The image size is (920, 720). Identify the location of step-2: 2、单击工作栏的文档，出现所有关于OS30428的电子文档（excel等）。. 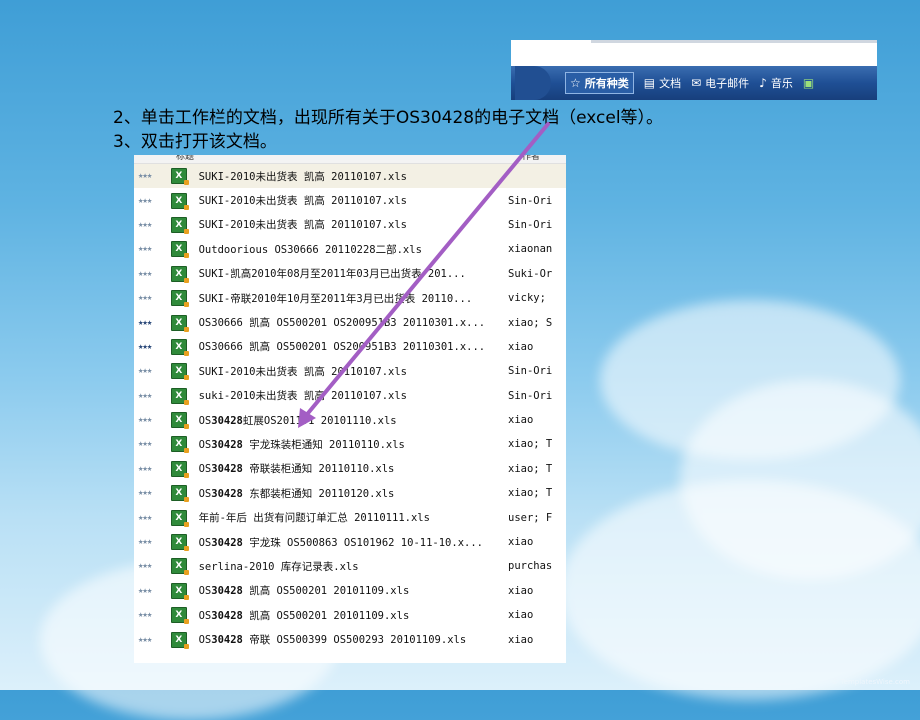
(388, 118).